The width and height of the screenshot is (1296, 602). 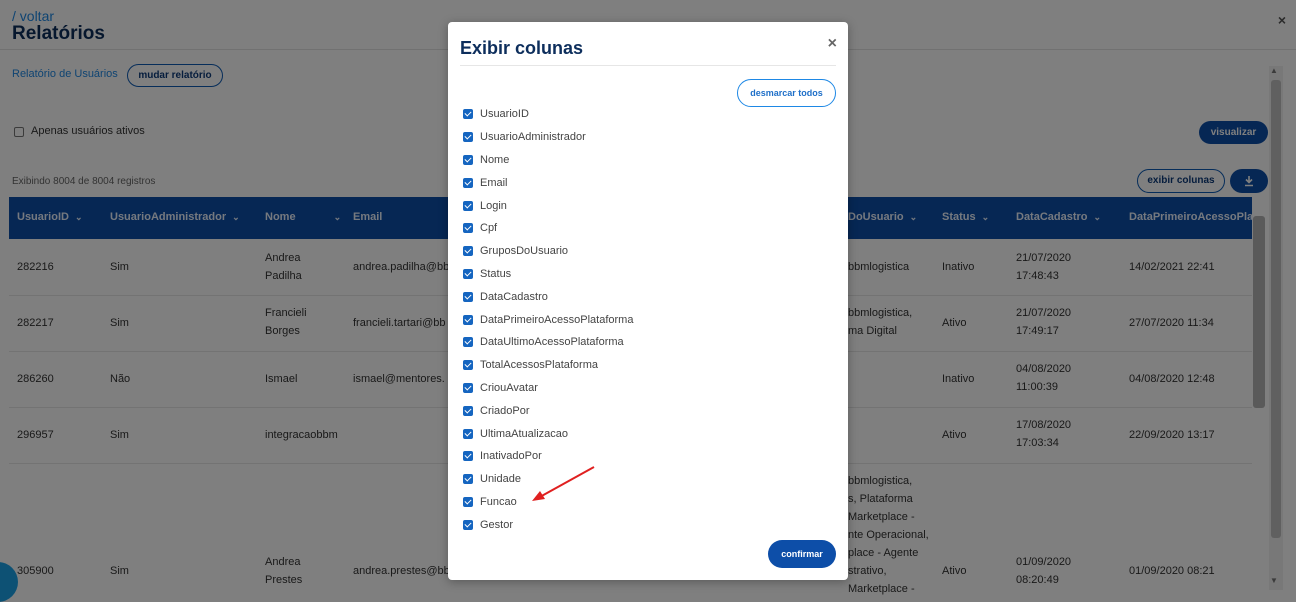 I want to click on uncheck-all-button: desmarcar todos, so click(x=786, y=93).